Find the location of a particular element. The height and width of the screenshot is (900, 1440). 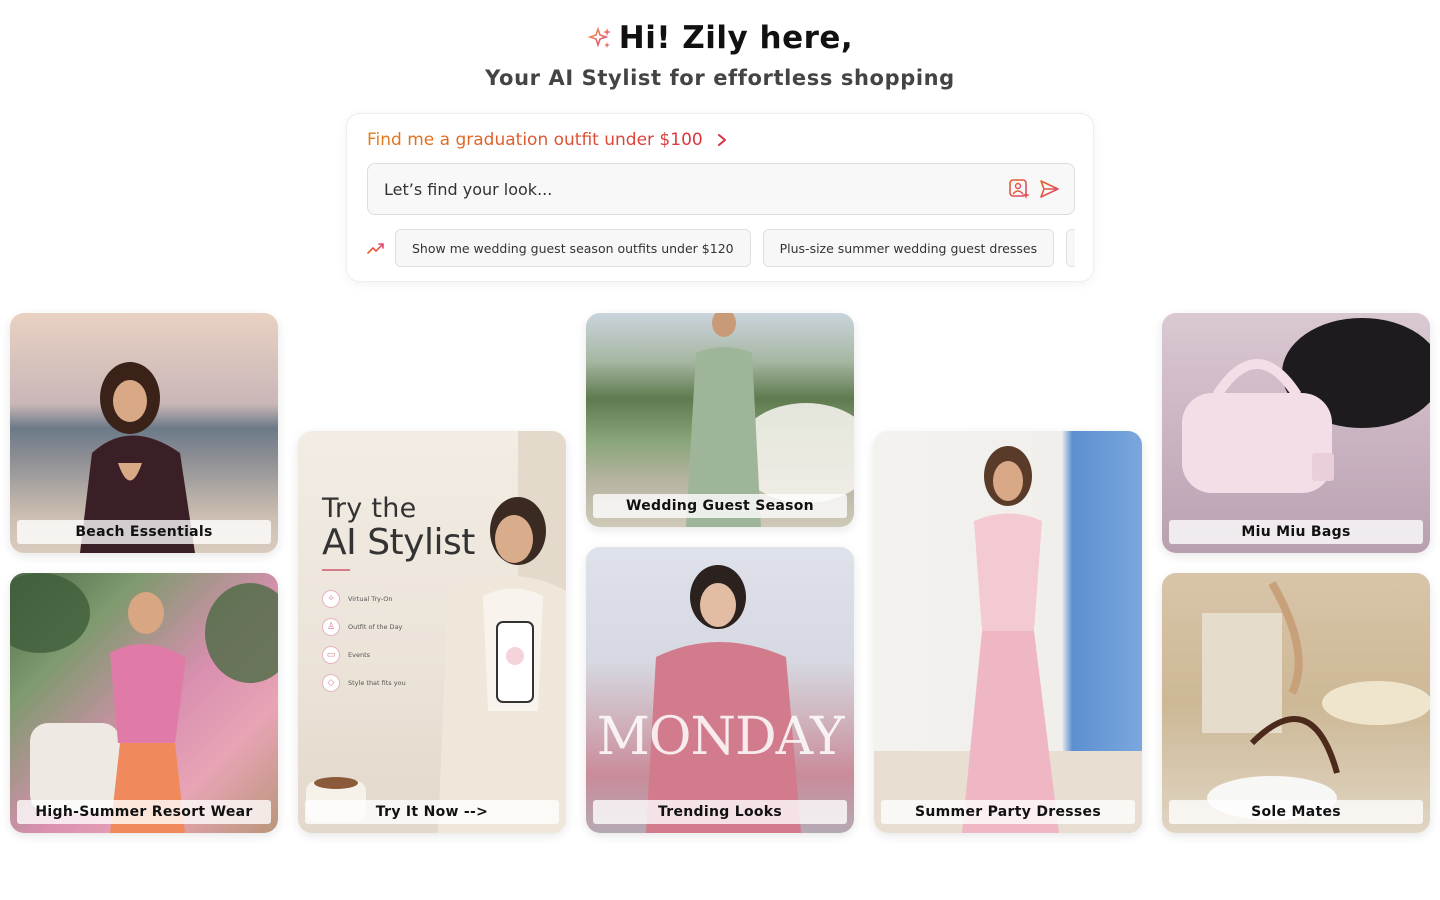

miu-miu-bags-image is located at coordinates (1296, 433).